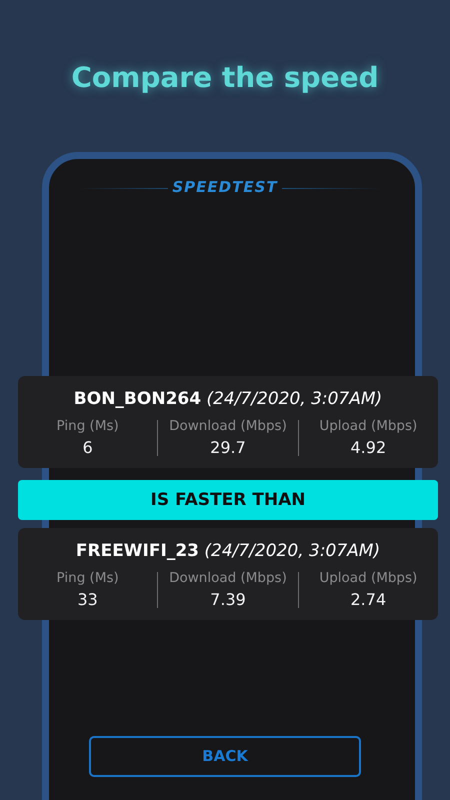 The width and height of the screenshot is (450, 800). What do you see at coordinates (228, 600) in the screenshot?
I see `metric-value: 7.39` at bounding box center [228, 600].